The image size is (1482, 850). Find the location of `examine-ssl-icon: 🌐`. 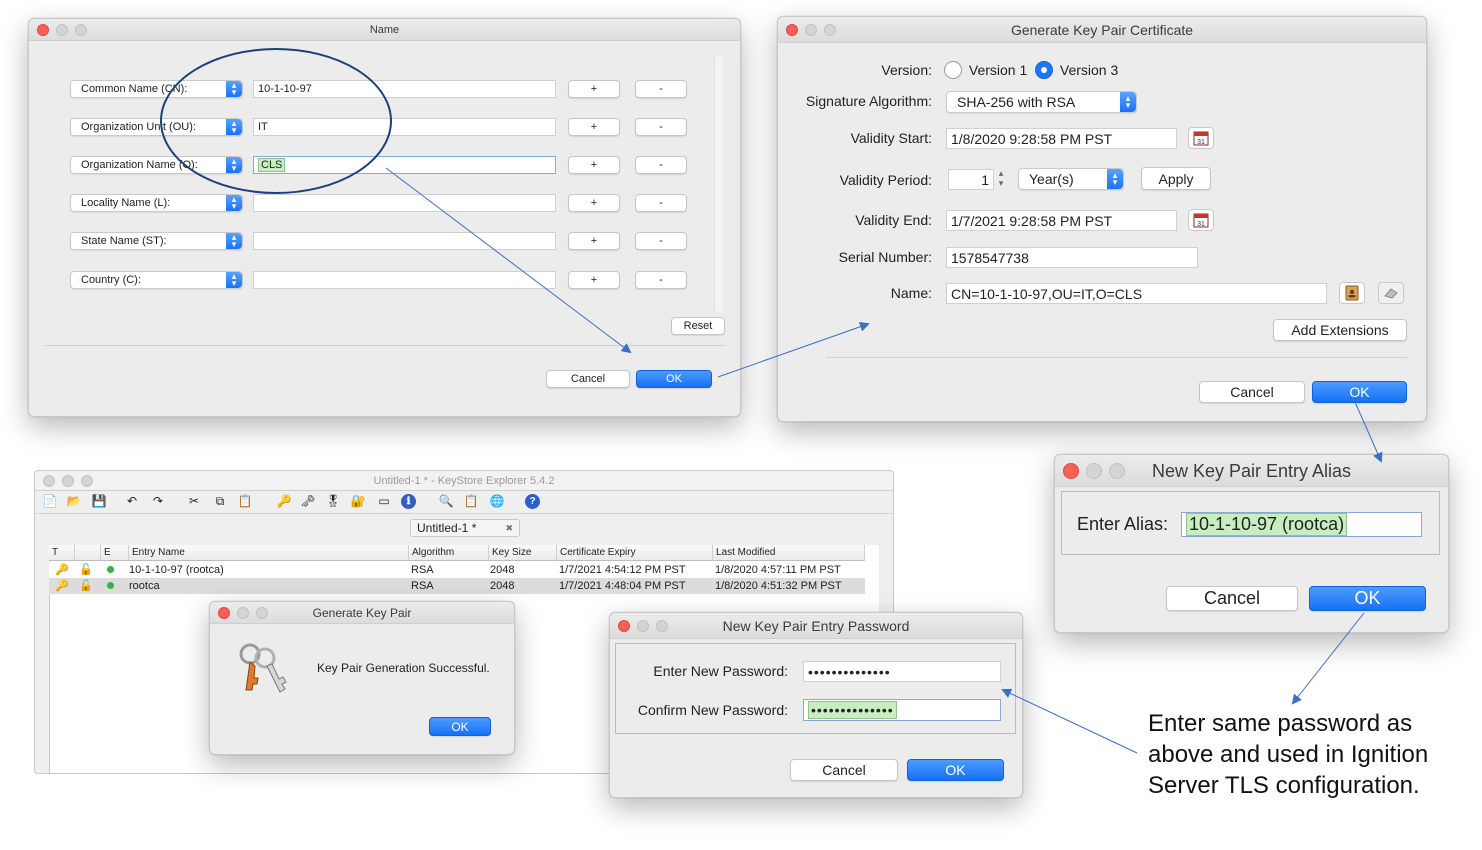

examine-ssl-icon: 🌐 is located at coordinates (497, 501).